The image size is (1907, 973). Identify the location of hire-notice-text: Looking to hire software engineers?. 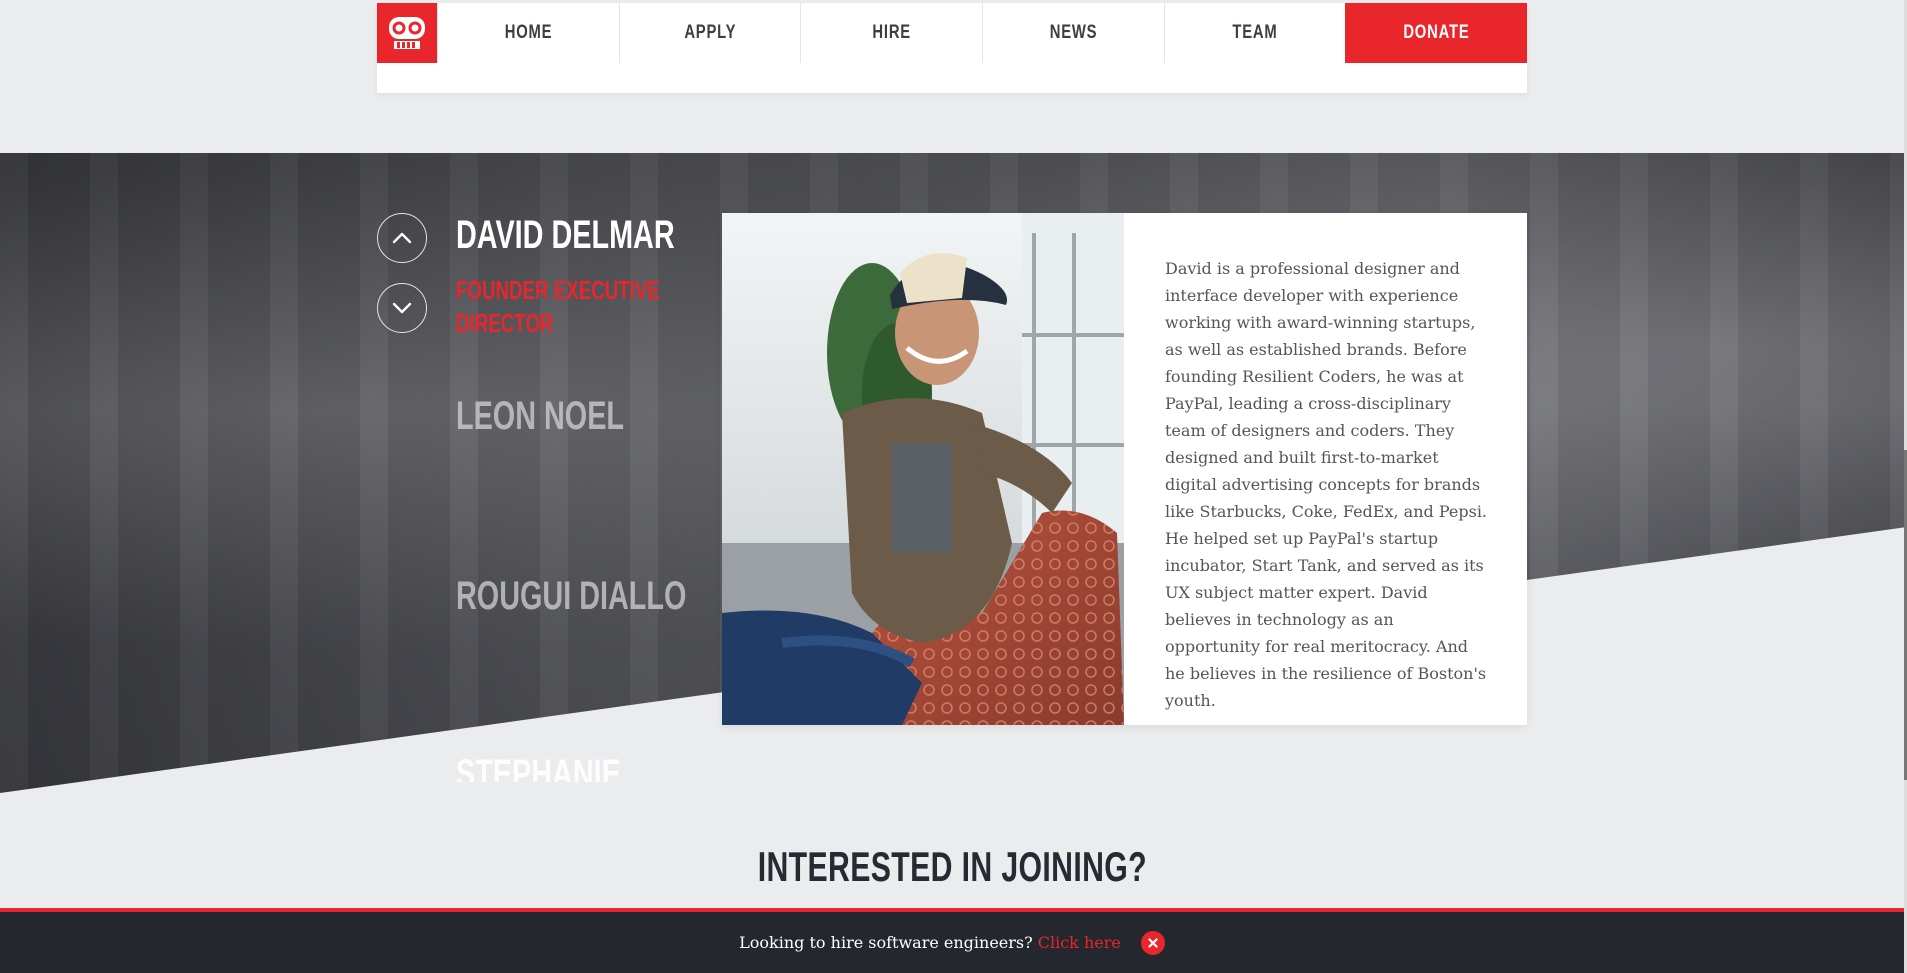
(886, 942).